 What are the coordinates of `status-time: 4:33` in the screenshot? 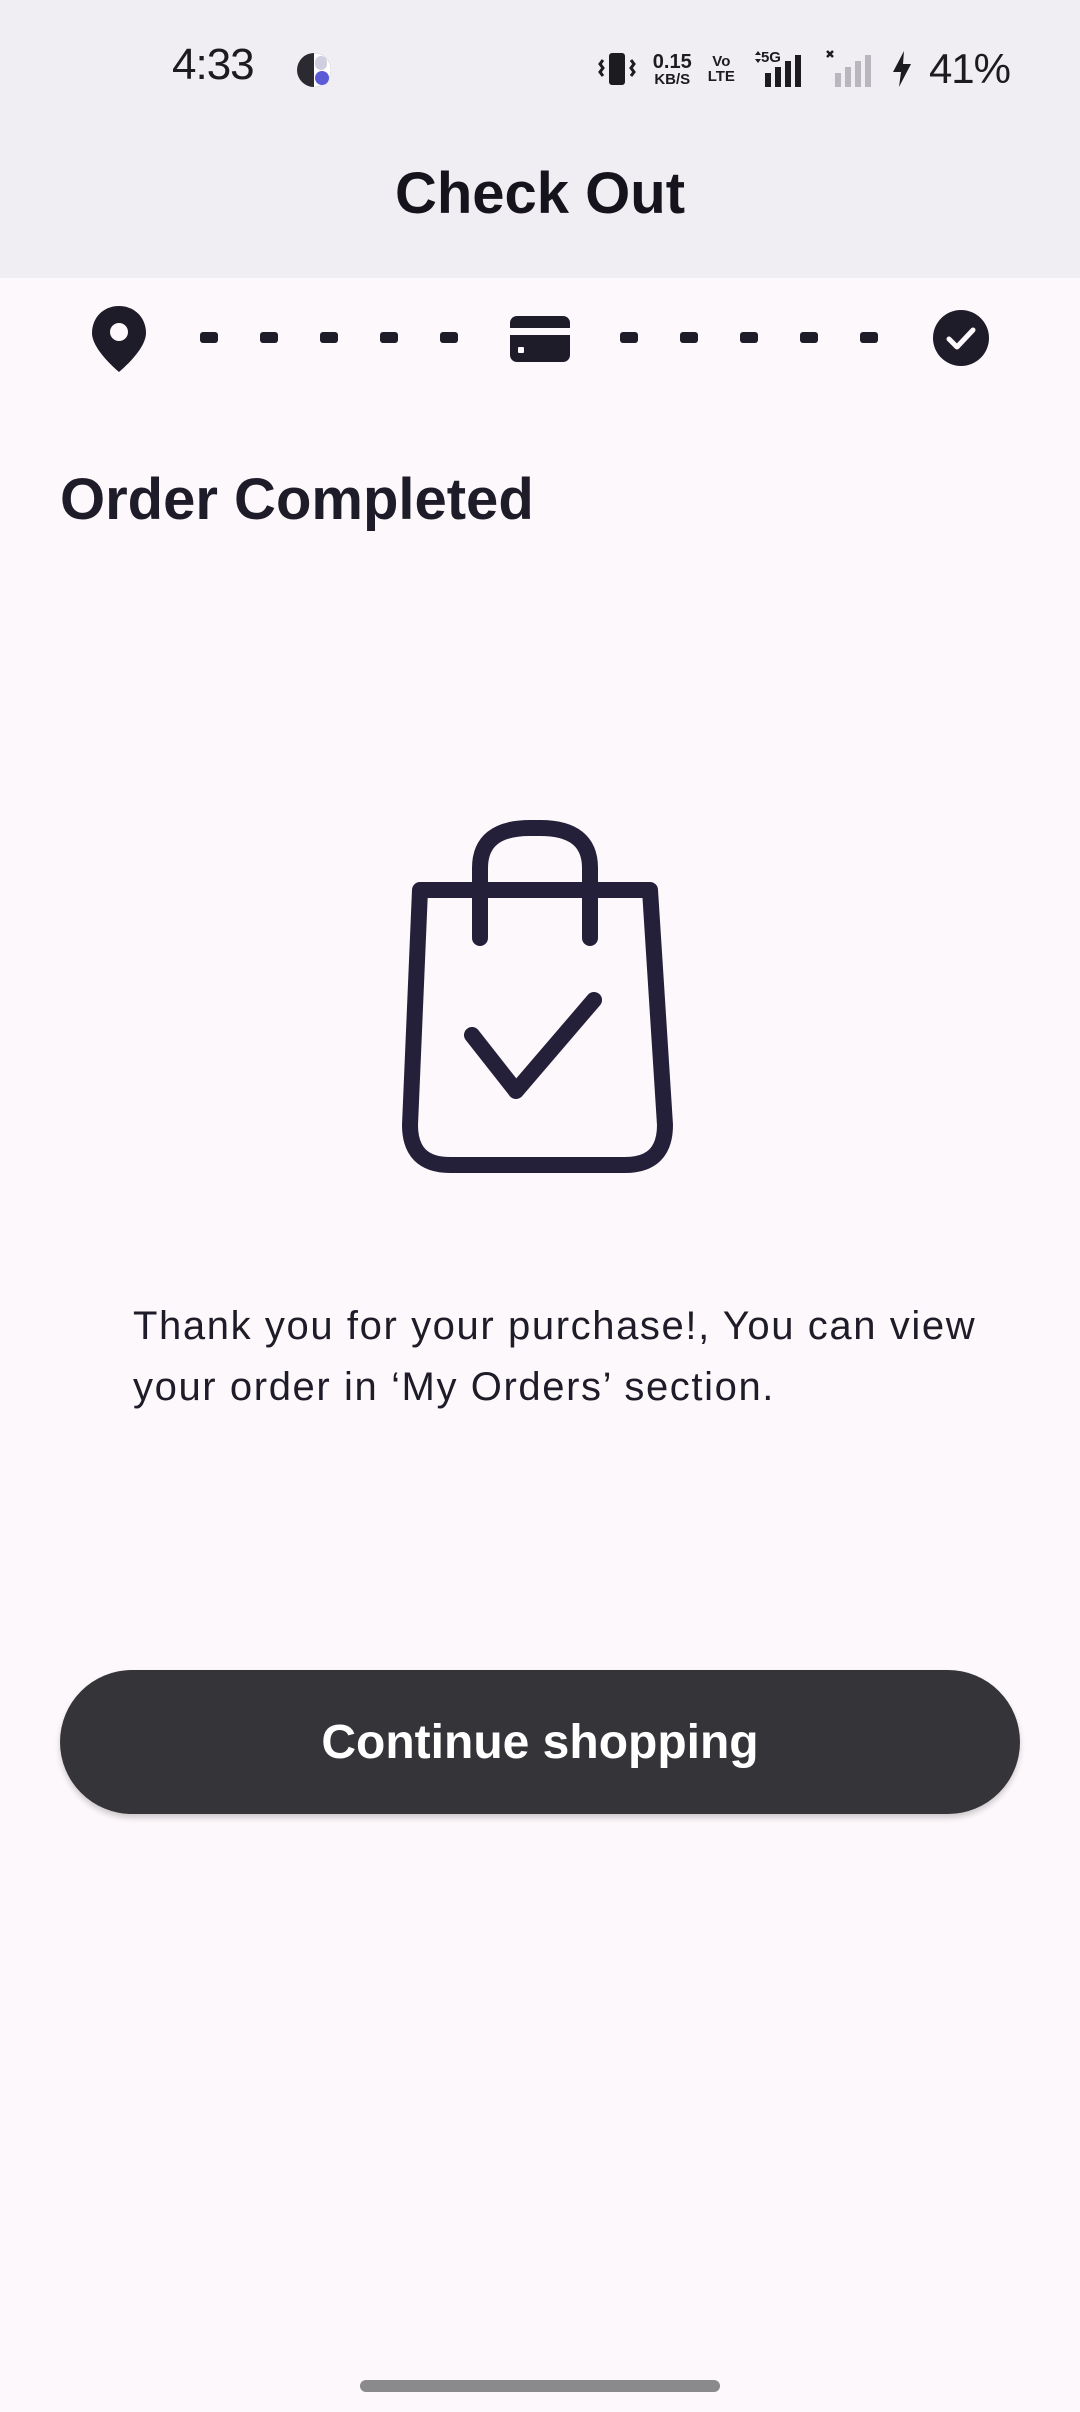 It's located at (213, 64).